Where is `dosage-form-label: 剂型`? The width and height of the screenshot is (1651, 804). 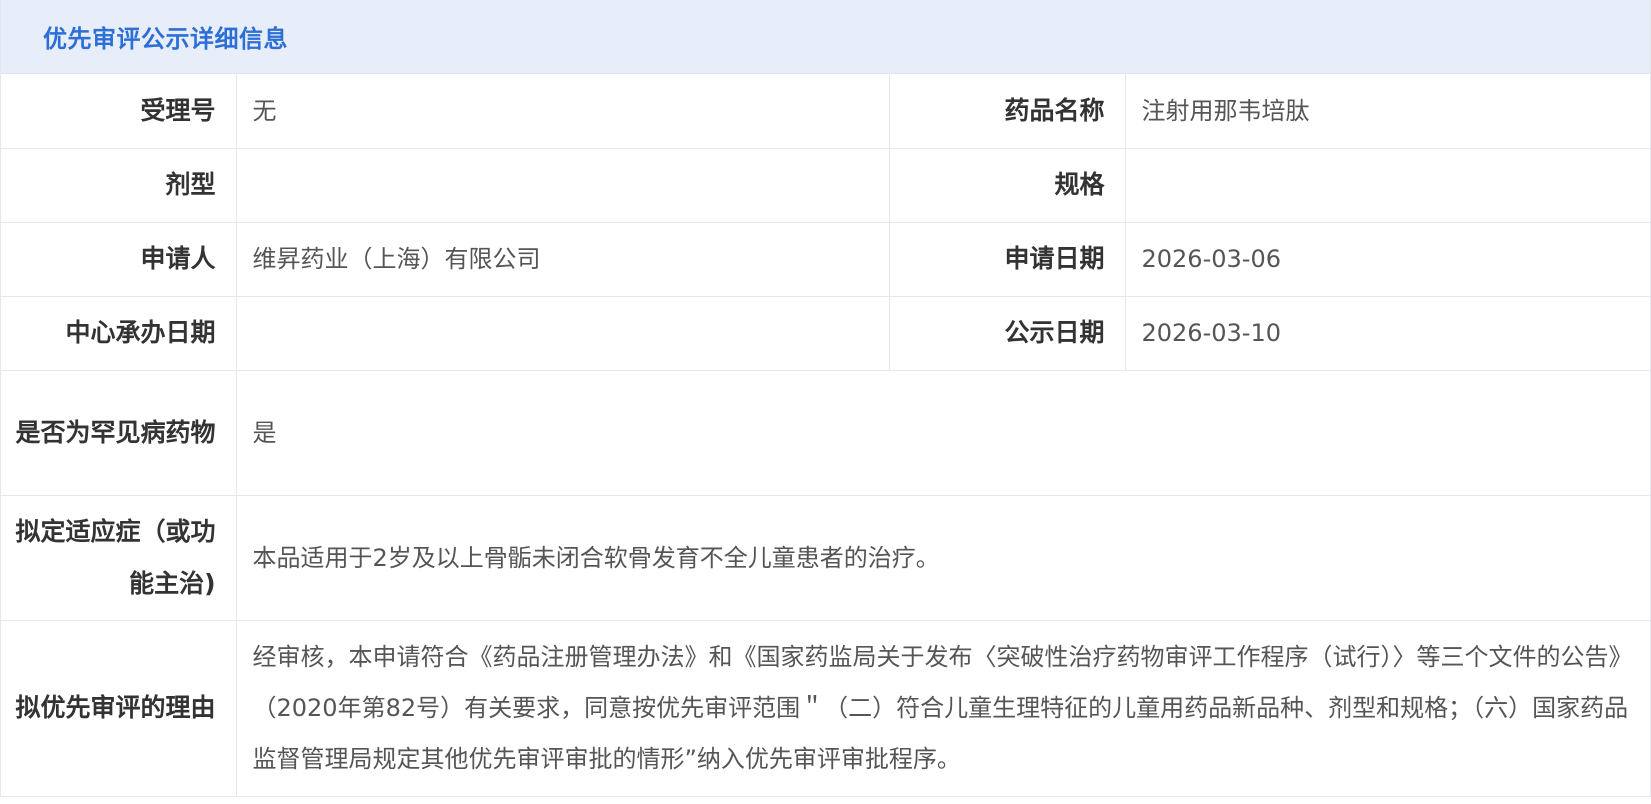 dosage-form-label: 剂型 is located at coordinates (119, 185).